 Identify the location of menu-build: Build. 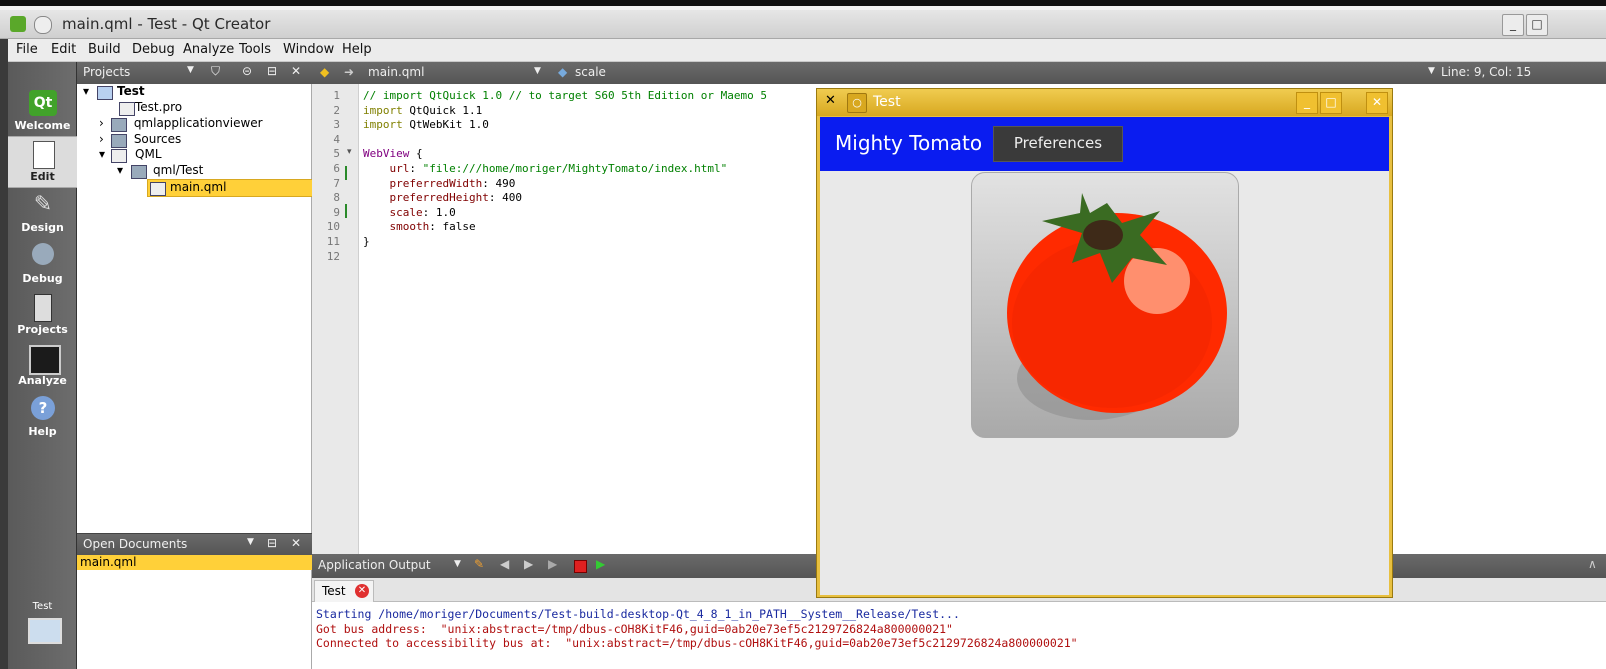
(104, 49).